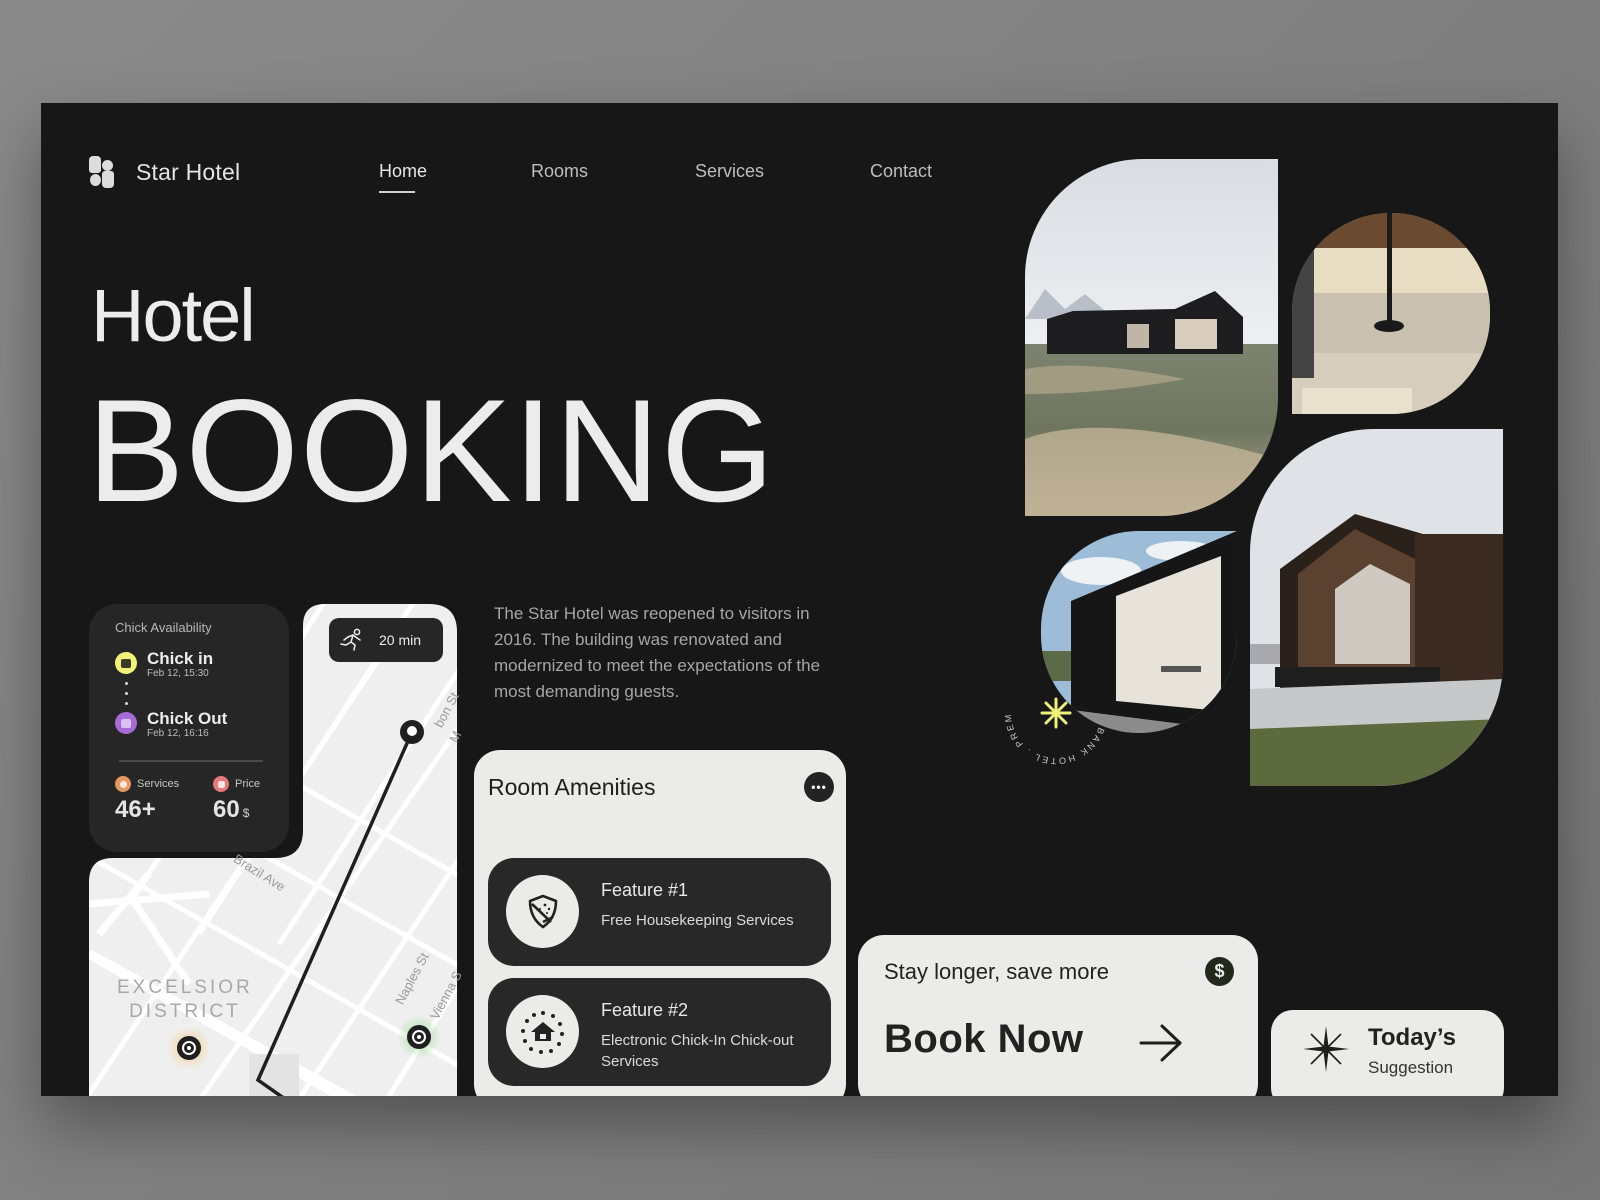 The width and height of the screenshot is (1600, 1200). Describe the element at coordinates (180, 658) in the screenshot. I see `check-in-label: Chick in` at that location.